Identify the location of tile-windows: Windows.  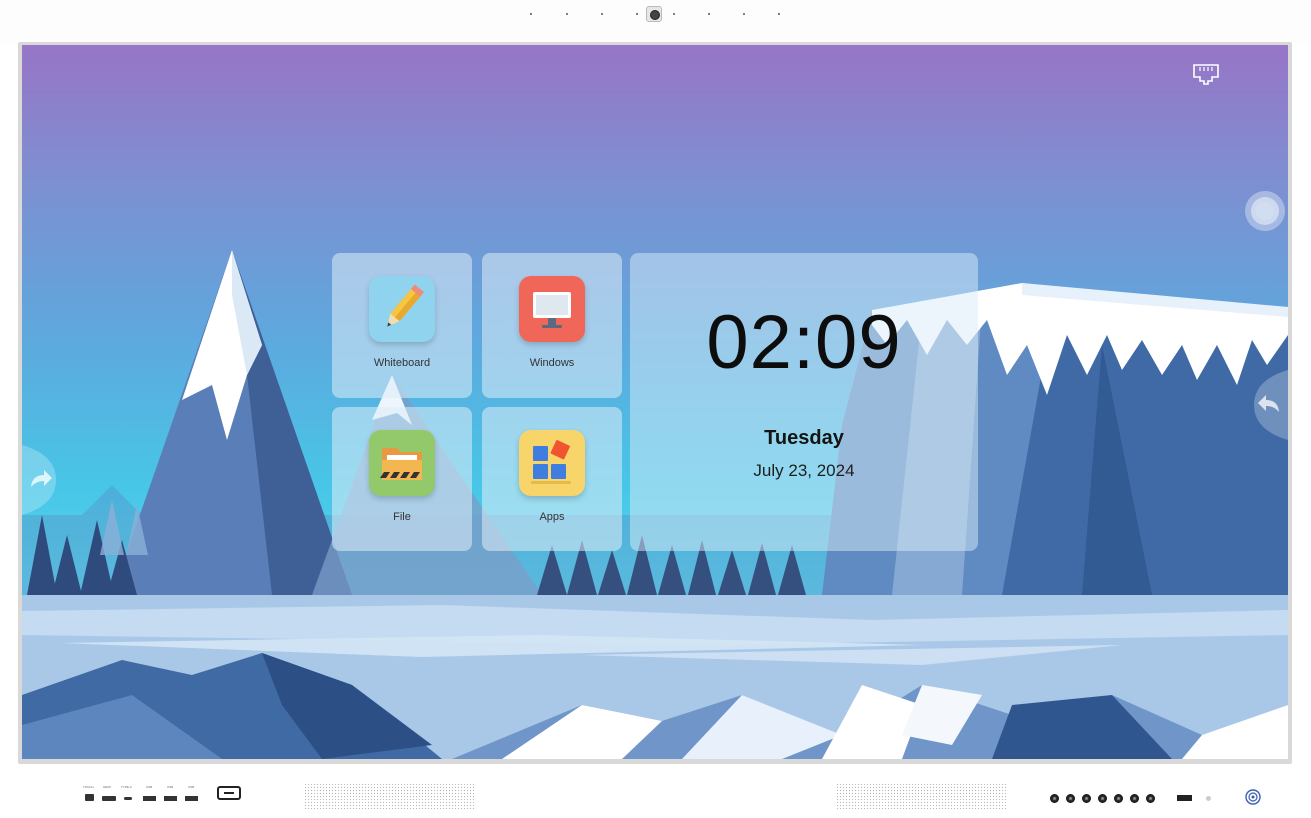
(552, 325).